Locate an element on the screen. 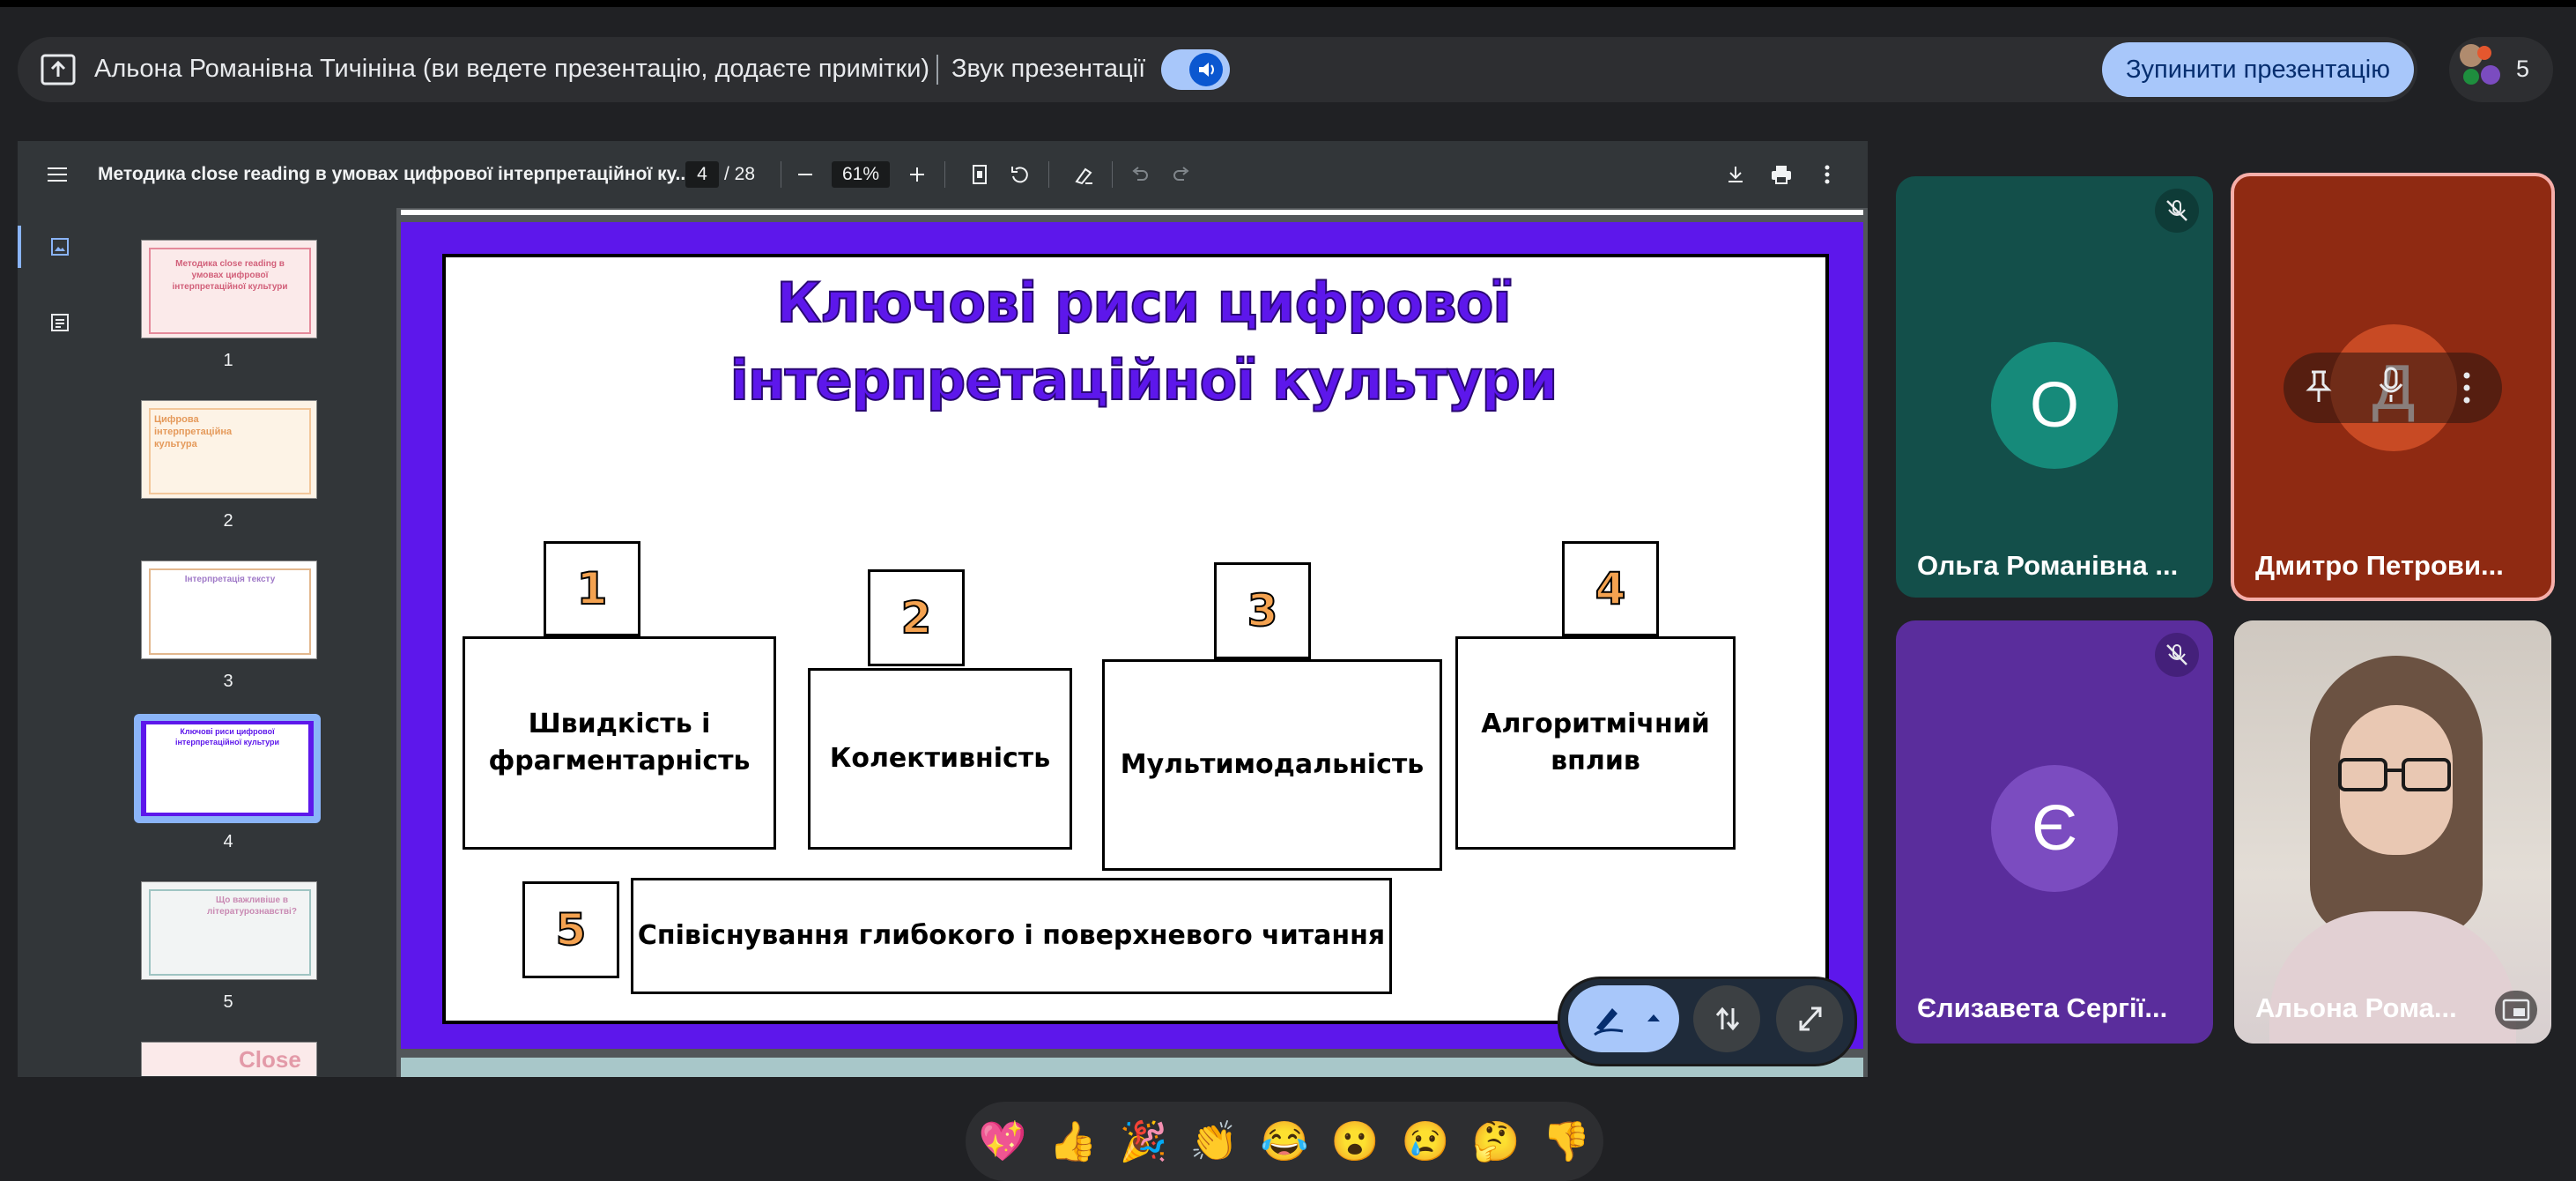 This screenshot has width=2576, height=1181. expand-icon is located at coordinates (1810, 1018).